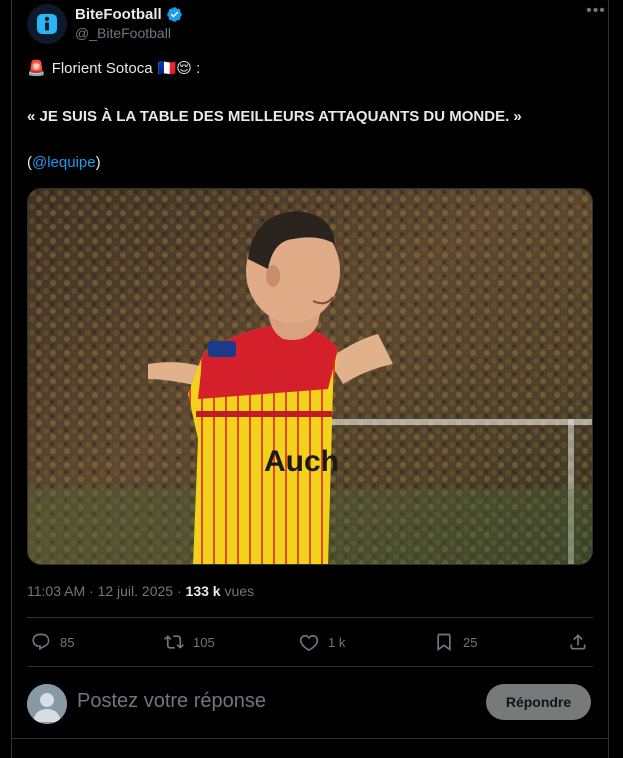 This screenshot has height=758, width=623. I want to click on tweet-source: (@lequipe), so click(310, 163).